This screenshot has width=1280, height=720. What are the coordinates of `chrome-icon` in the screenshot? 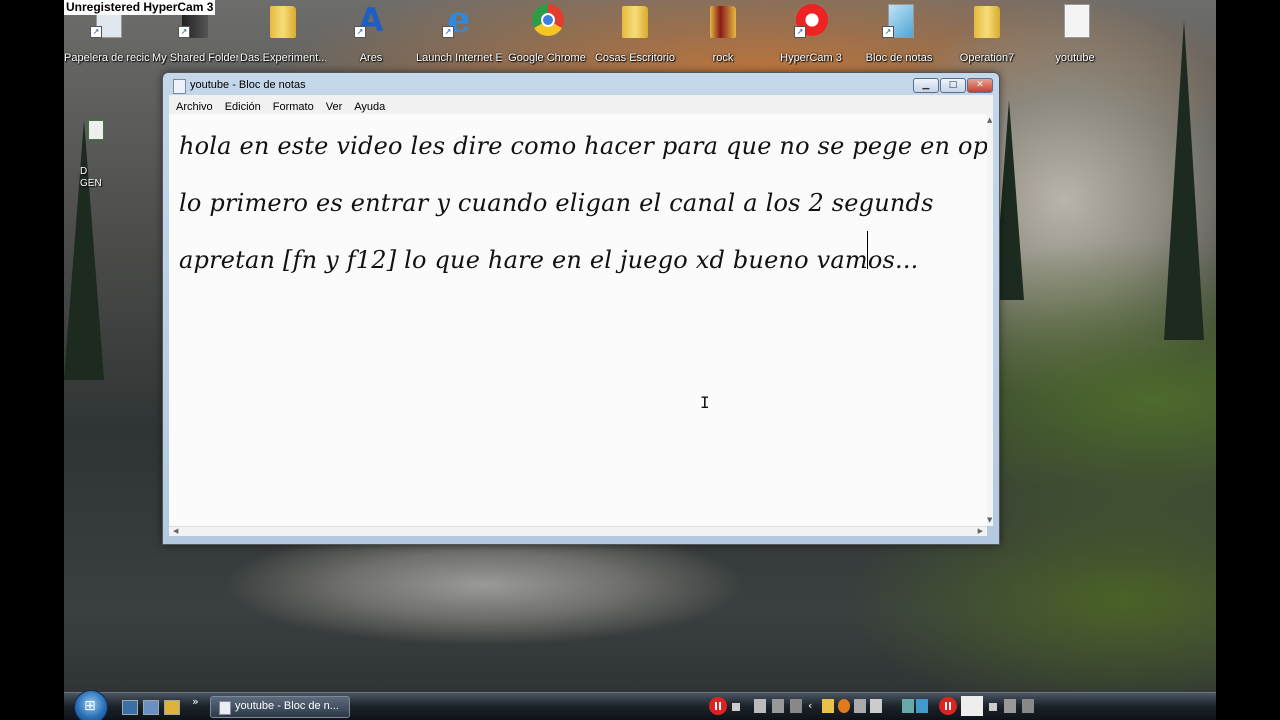 It's located at (547, 20).